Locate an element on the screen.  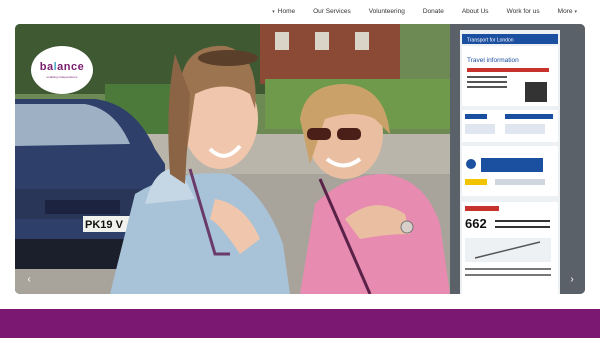
sign-header-text: Transport for London is located at coordinates (490, 41).